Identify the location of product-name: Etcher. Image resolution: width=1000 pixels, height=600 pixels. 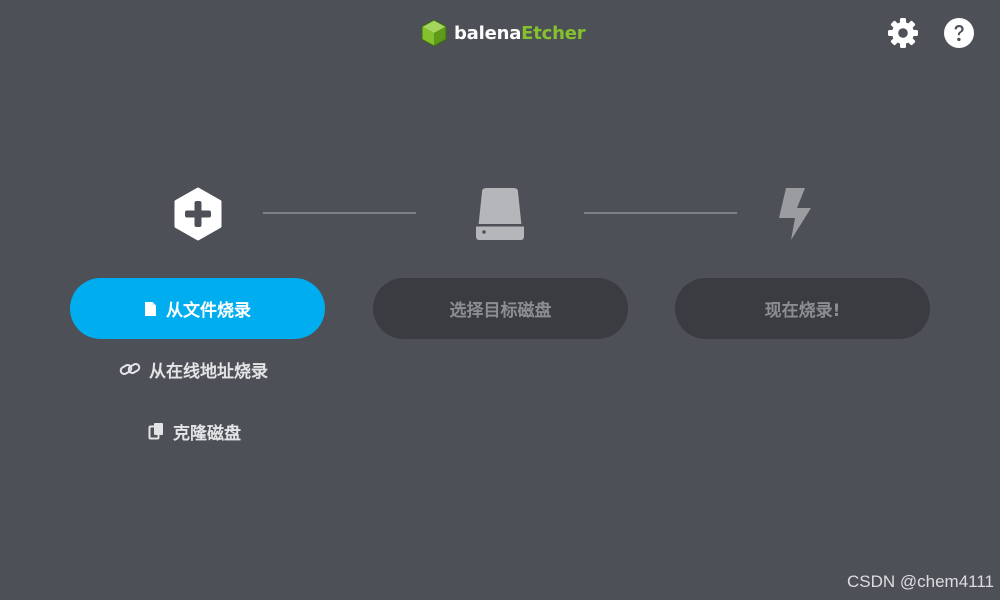
(553, 33).